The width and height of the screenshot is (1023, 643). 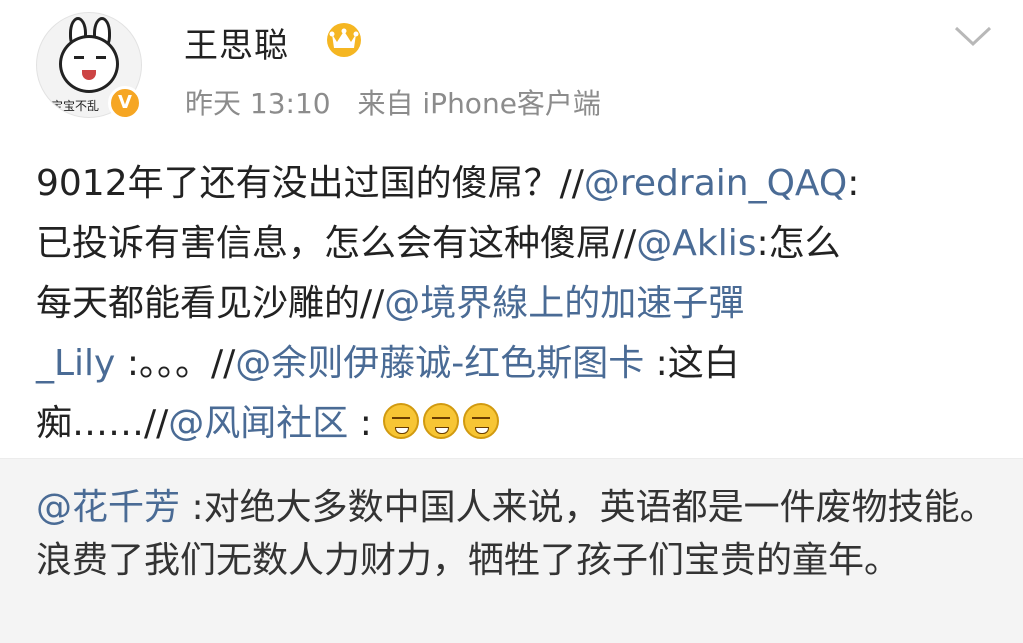 What do you see at coordinates (89, 75) in the screenshot?
I see `avatar-mouth` at bounding box center [89, 75].